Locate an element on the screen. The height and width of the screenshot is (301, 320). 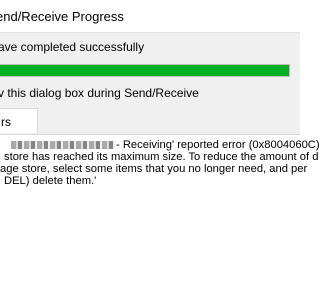
tab-strip: rs is located at coordinates (150, 120).